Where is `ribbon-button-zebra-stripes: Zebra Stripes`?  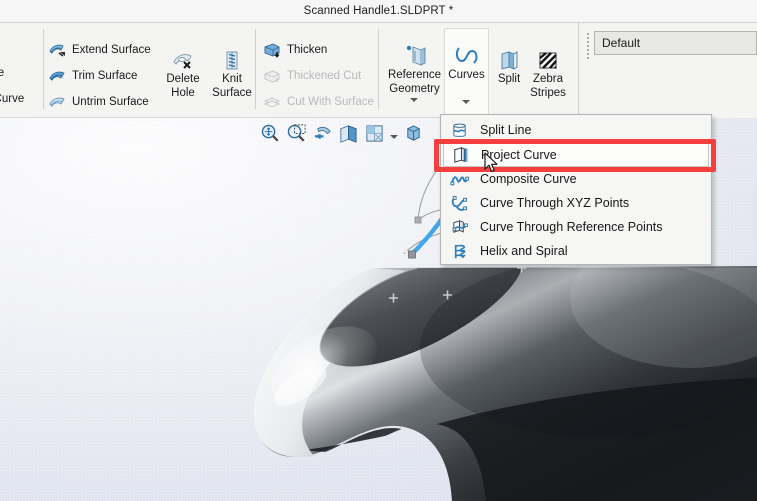 ribbon-button-zebra-stripes: Zebra Stripes is located at coordinates (548, 74).